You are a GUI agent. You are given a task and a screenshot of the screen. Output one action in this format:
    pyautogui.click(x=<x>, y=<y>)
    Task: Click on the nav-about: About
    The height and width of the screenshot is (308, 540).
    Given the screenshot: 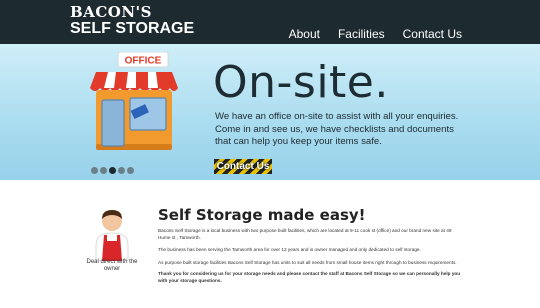 What is the action you would take?
    pyautogui.click(x=304, y=34)
    